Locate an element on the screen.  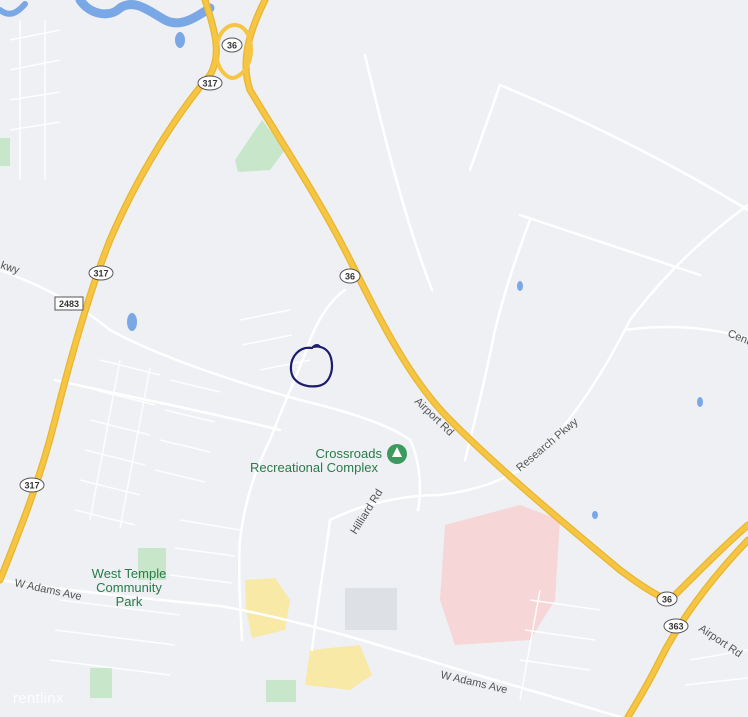
building-block is located at coordinates (371, 609).